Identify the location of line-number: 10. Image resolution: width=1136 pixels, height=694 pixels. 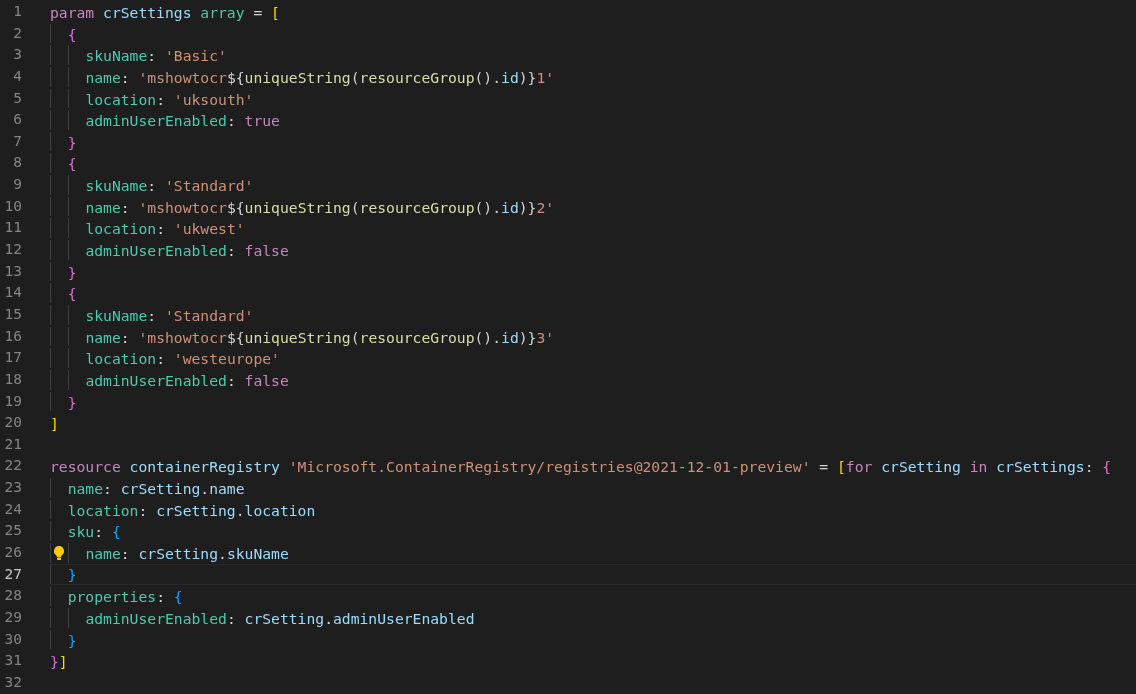
(12, 206).